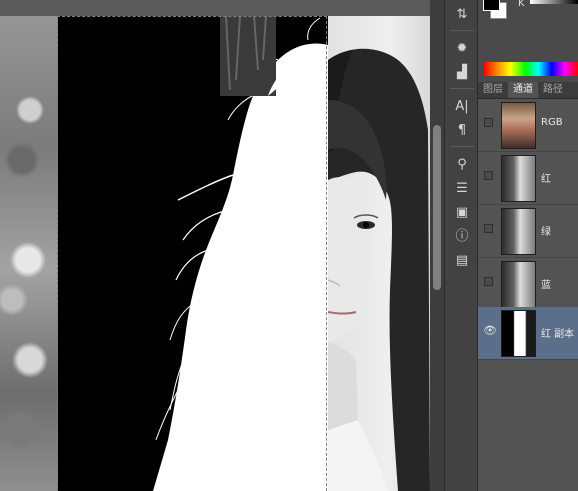 This screenshot has height=491, width=578. What do you see at coordinates (462, 73) in the screenshot?
I see `histogram-icon: ▟` at bounding box center [462, 73].